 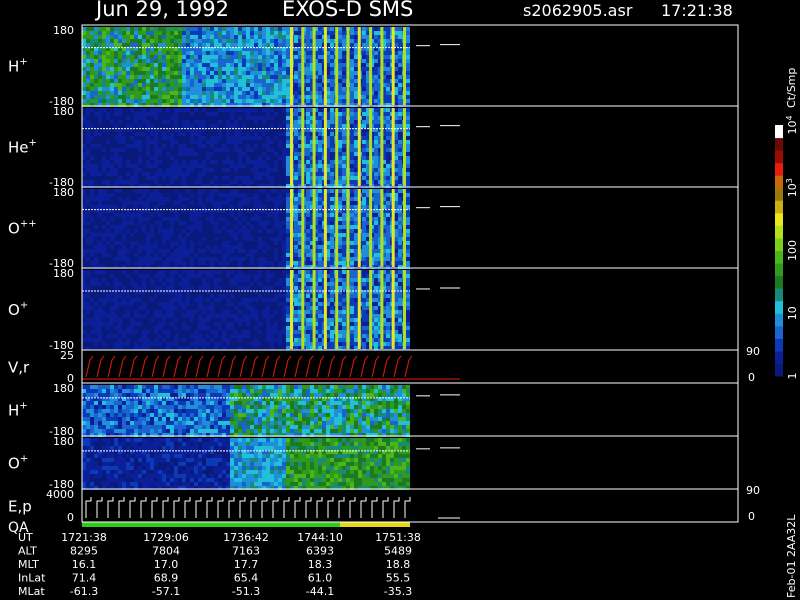 I want to click on orbit-cell: 6393, so click(x=320, y=551).